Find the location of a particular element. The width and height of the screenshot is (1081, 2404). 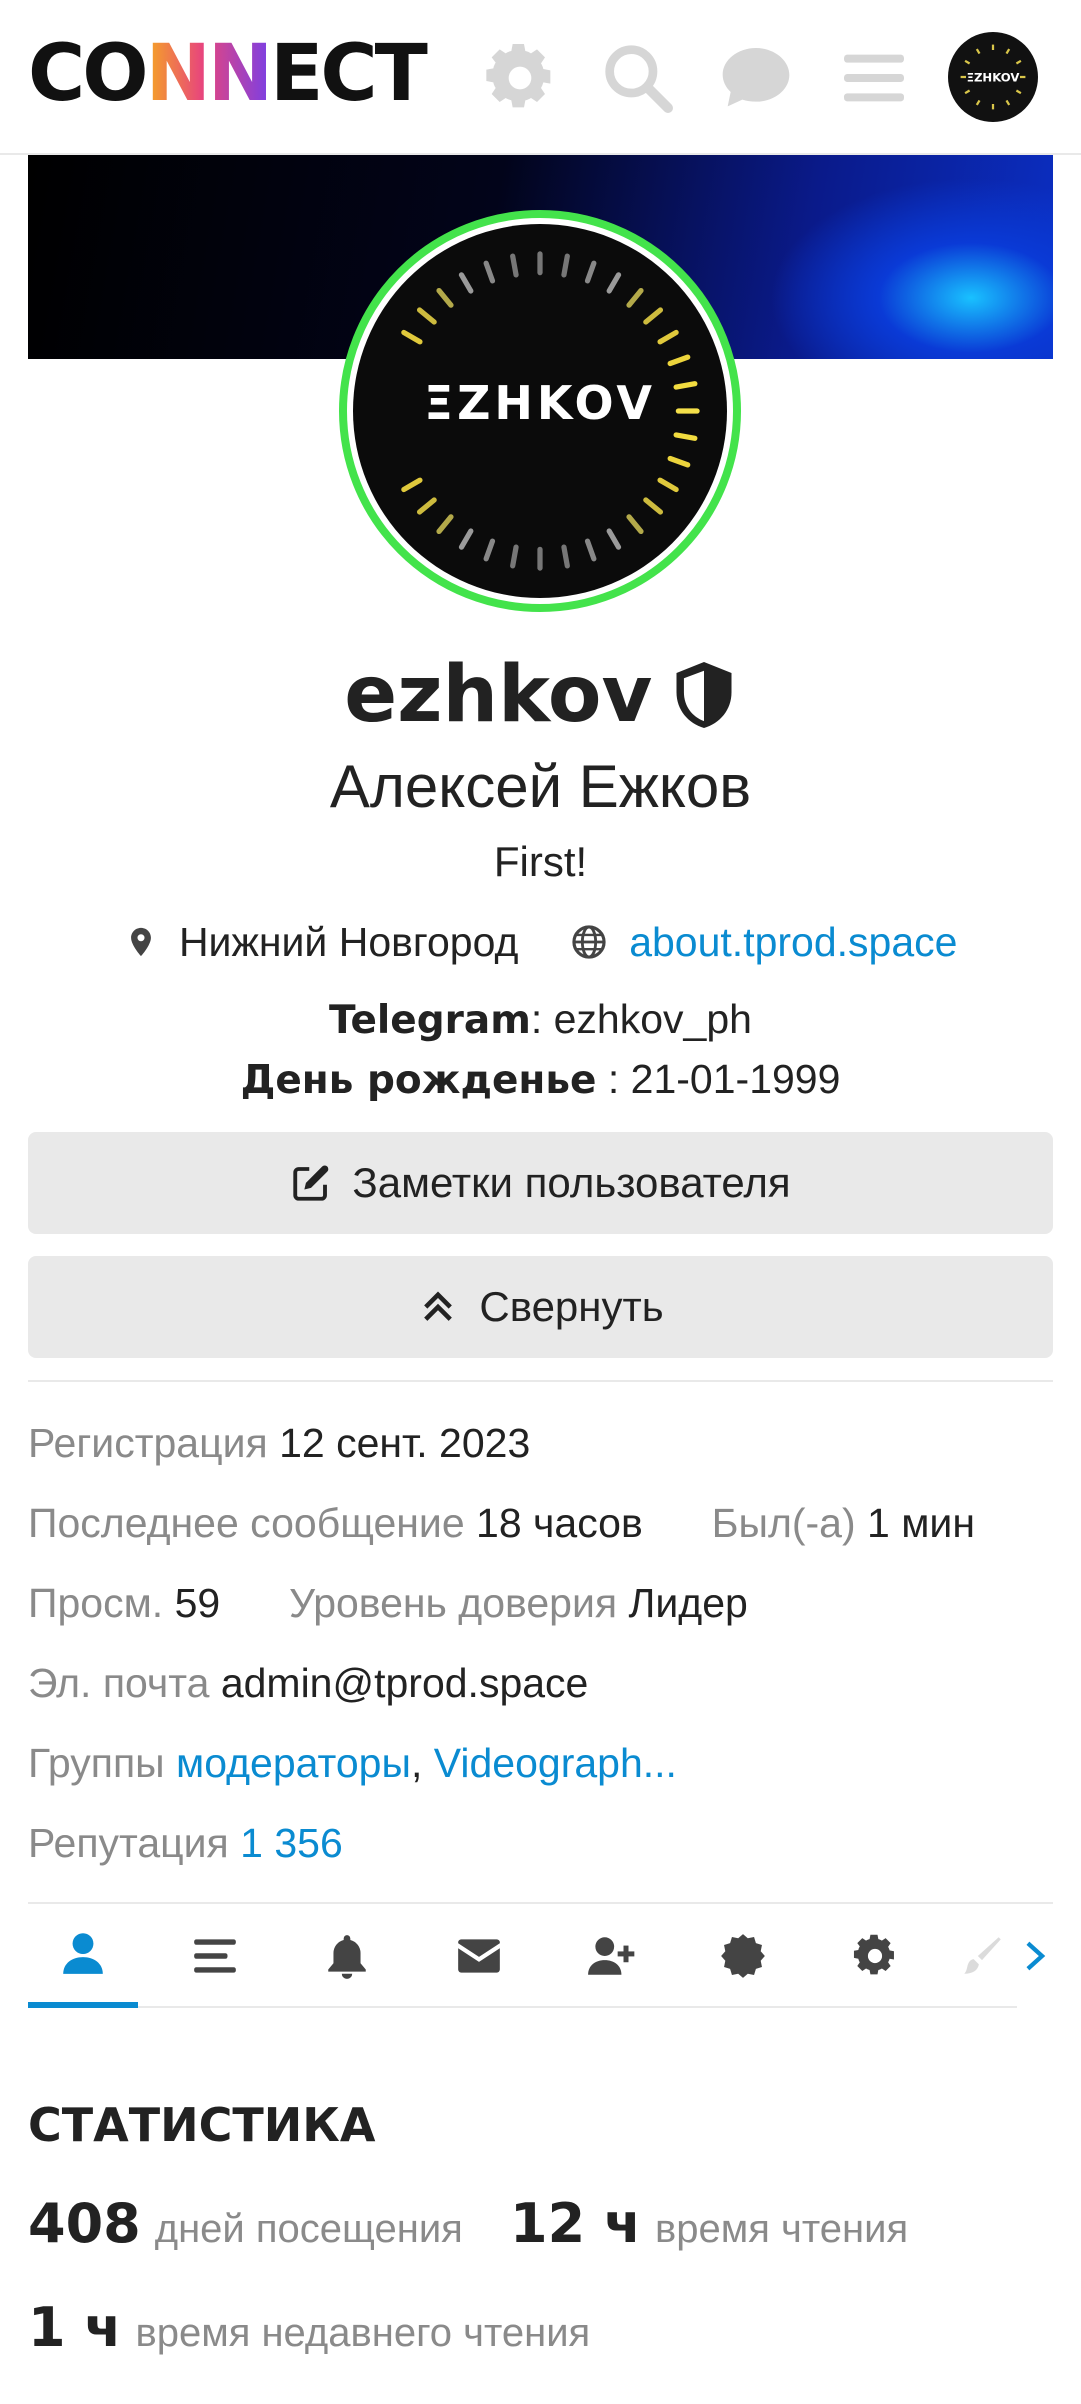

brush-icon is located at coordinates (982, 1955).